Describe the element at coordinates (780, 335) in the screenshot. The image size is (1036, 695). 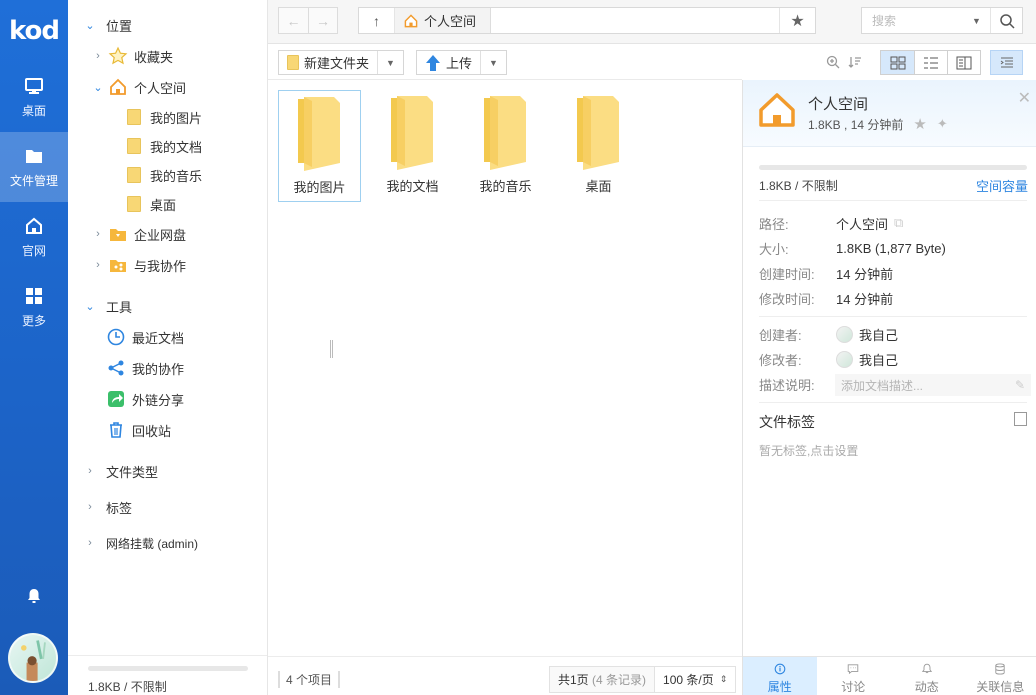
I see `prop-key: 创建者:` at that location.